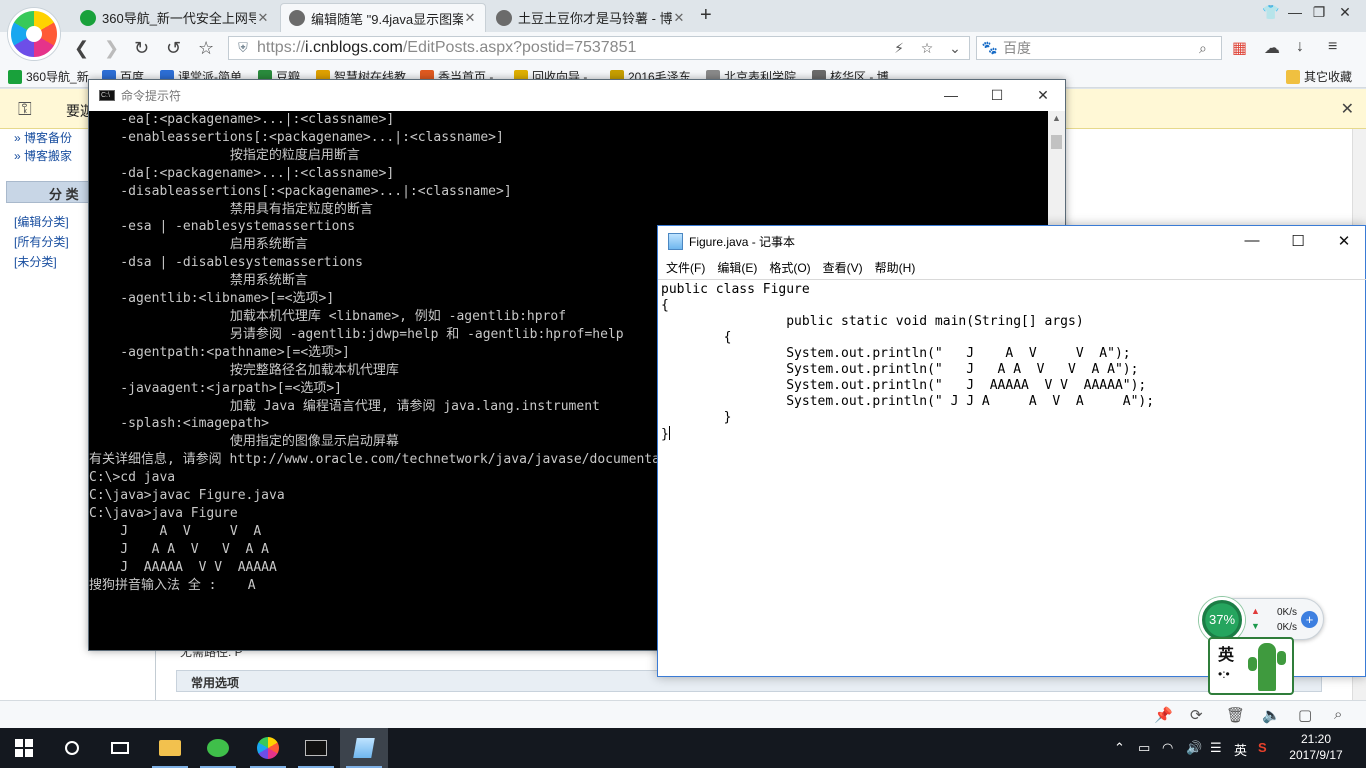 The image size is (1366, 768). Describe the element at coordinates (175, 17) in the screenshot. I see `tab-360-nav: 360导航_新一代安全上网导航 ✕` at that location.